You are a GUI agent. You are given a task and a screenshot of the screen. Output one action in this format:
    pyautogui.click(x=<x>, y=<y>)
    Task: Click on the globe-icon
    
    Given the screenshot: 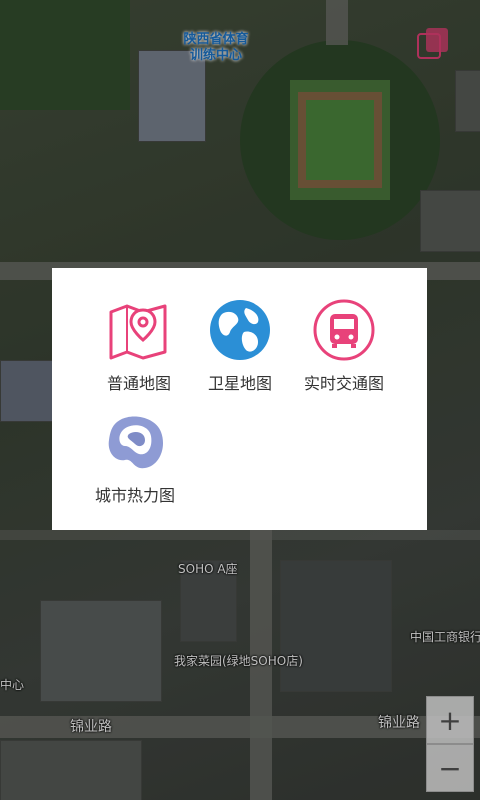 What is the action you would take?
    pyautogui.click(x=240, y=330)
    